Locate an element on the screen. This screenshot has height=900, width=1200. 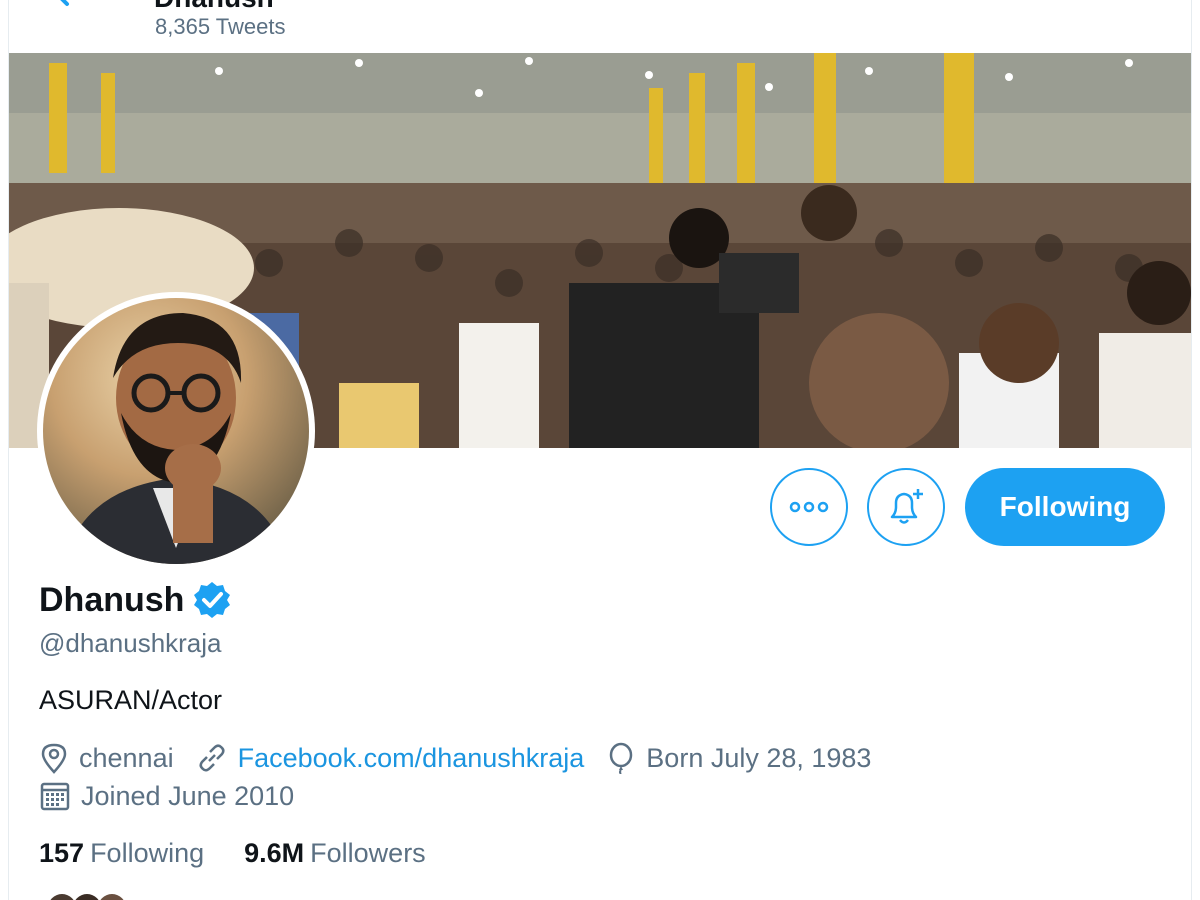
location-text: chennai is located at coordinates (126, 757).